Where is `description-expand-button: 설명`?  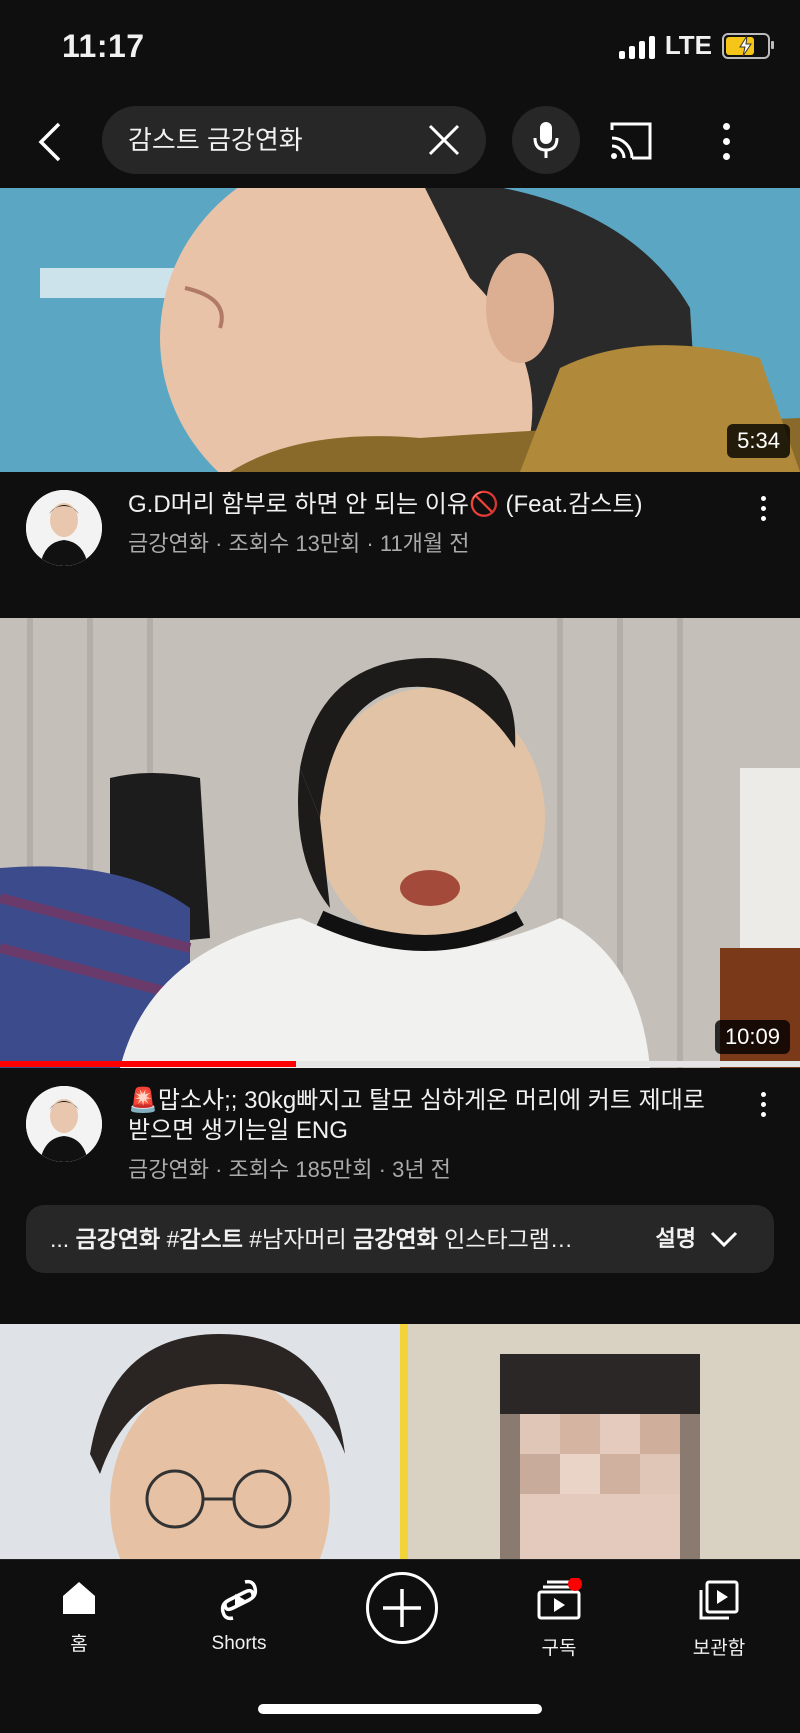 description-expand-button: 설명 is located at coordinates (697, 1239).